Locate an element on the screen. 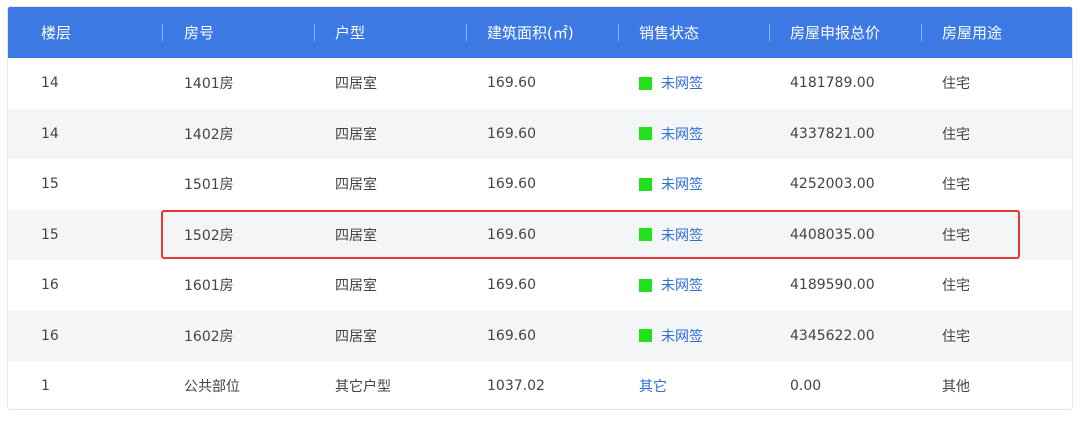 The width and height of the screenshot is (1080, 421). table-row: 15 1501房 四居室 169.60 未网签 4252003.00 住宅 is located at coordinates (540, 184).